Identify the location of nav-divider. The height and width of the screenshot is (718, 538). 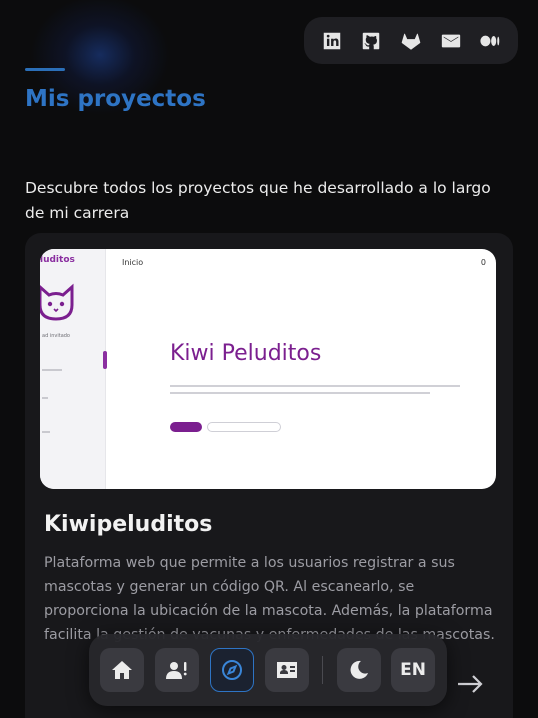
(322, 670).